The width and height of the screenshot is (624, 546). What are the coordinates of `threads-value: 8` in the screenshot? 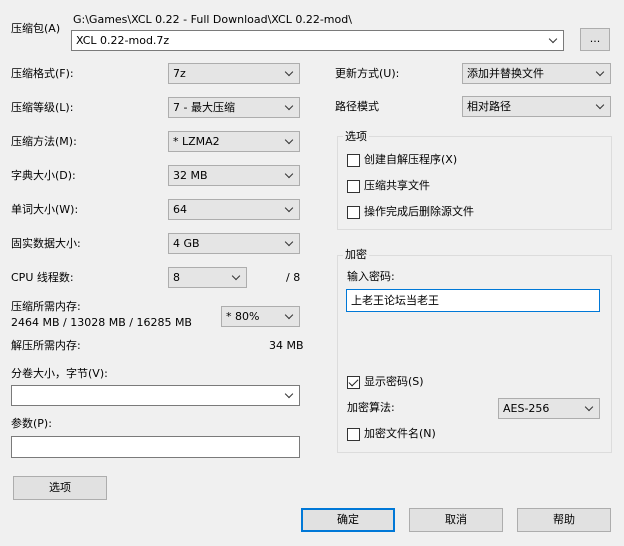 It's located at (176, 277).